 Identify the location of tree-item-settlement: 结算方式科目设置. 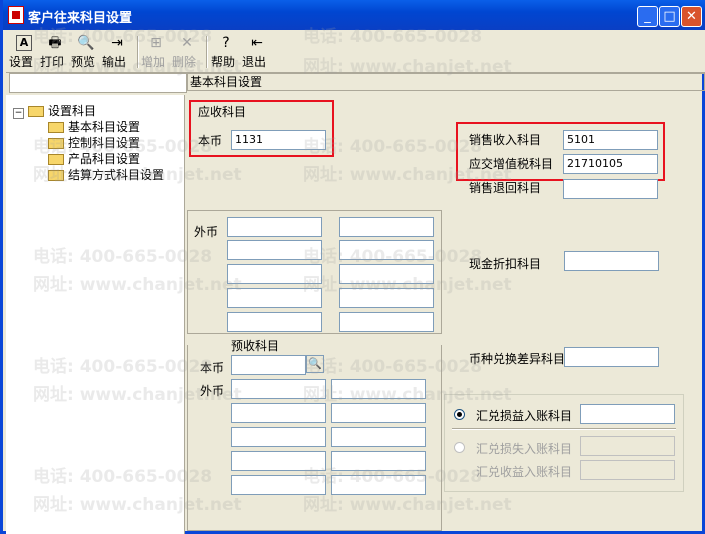
(106, 174).